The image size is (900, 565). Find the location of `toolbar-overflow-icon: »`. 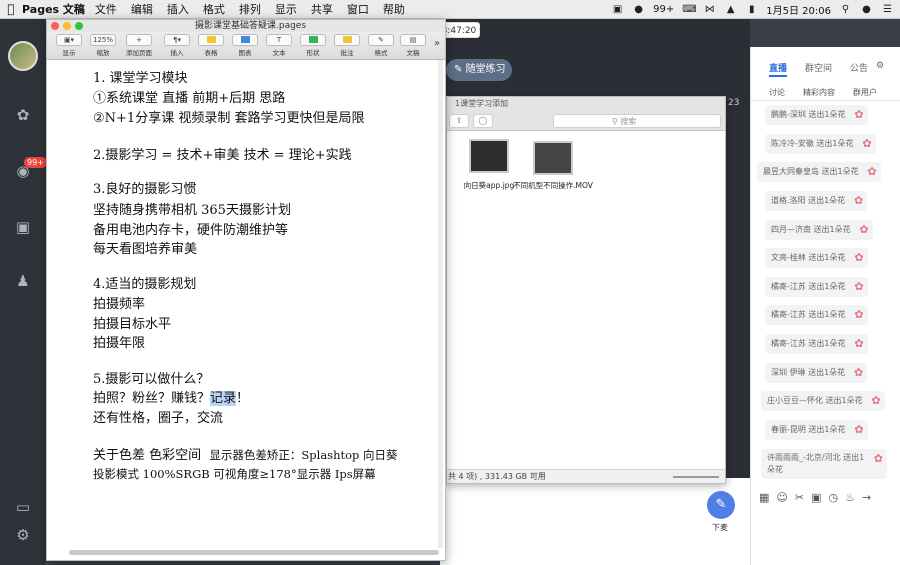

toolbar-overflow-icon: » is located at coordinates (437, 43).